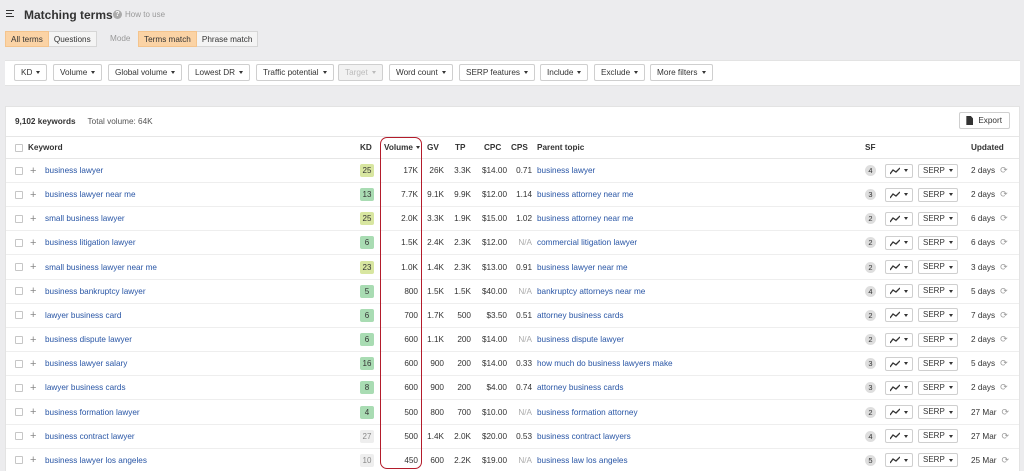 The image size is (1024, 471). Describe the element at coordinates (90, 194) in the screenshot. I see `keyword-link: business lawyer near me` at that location.